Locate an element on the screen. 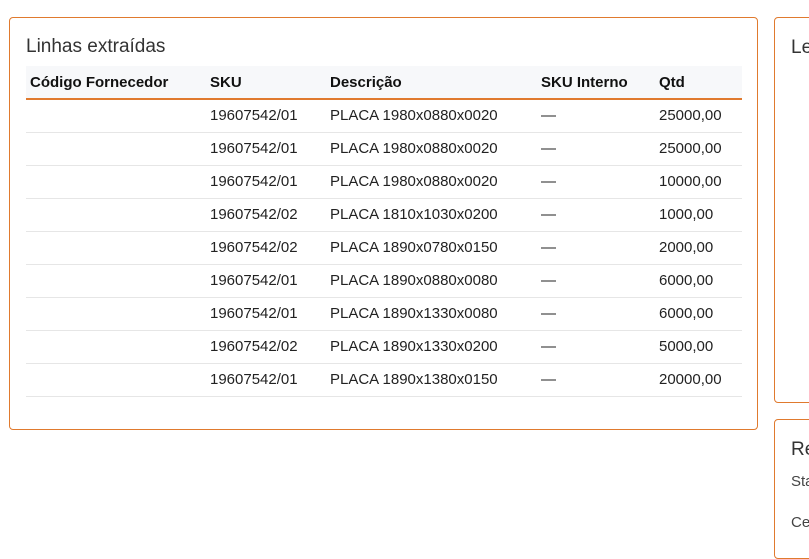 The image size is (809, 559). description-cell: PLACA 1890x1330x0080 is located at coordinates (431, 314).